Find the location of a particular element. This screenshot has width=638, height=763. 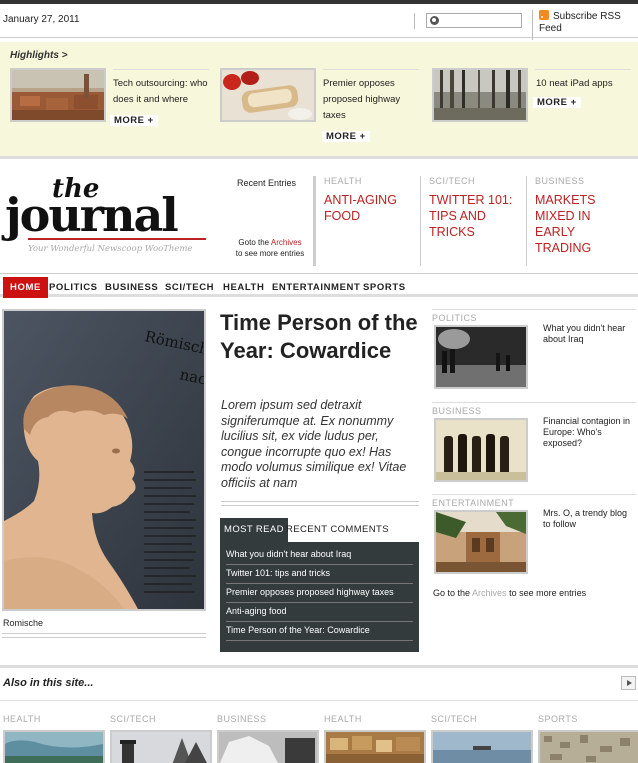

sidebar-post-title: What you didn't hear about Iraq is located at coordinates (589, 334).